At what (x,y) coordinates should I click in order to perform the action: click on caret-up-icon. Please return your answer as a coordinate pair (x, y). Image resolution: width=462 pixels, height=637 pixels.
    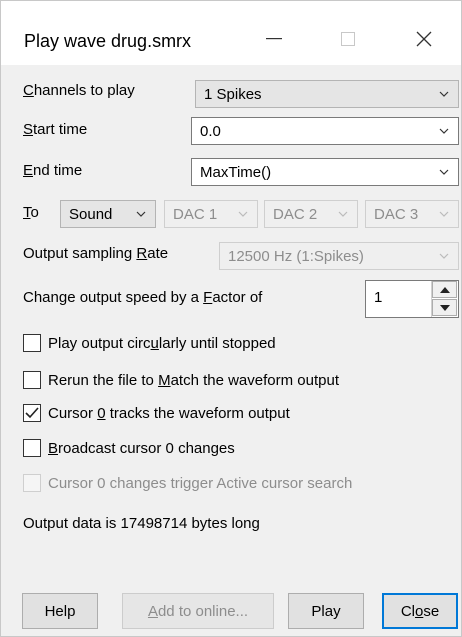
    Looking at the image, I should click on (444, 289).